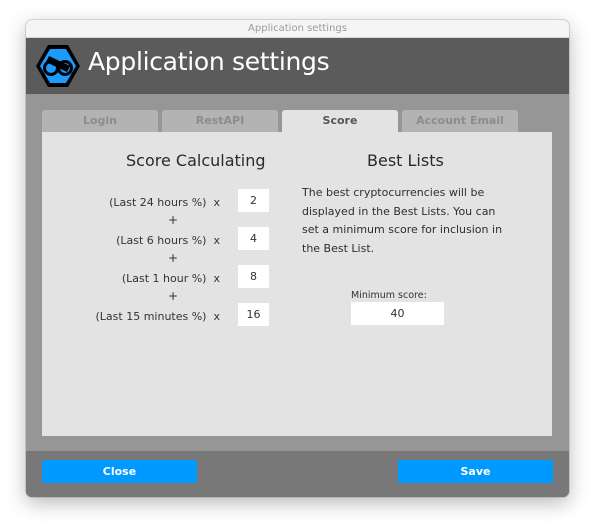 This screenshot has height=529, width=595. I want to click on score-calculating-title: Score Calculating, so click(196, 160).